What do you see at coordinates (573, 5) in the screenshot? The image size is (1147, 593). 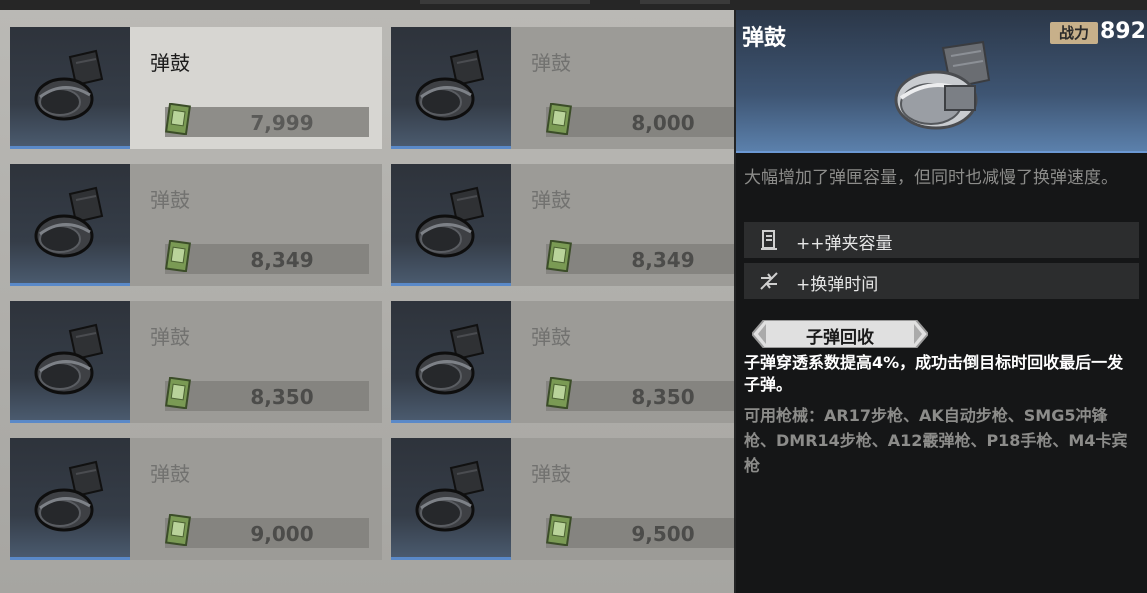 I see `top-bar` at bounding box center [573, 5].